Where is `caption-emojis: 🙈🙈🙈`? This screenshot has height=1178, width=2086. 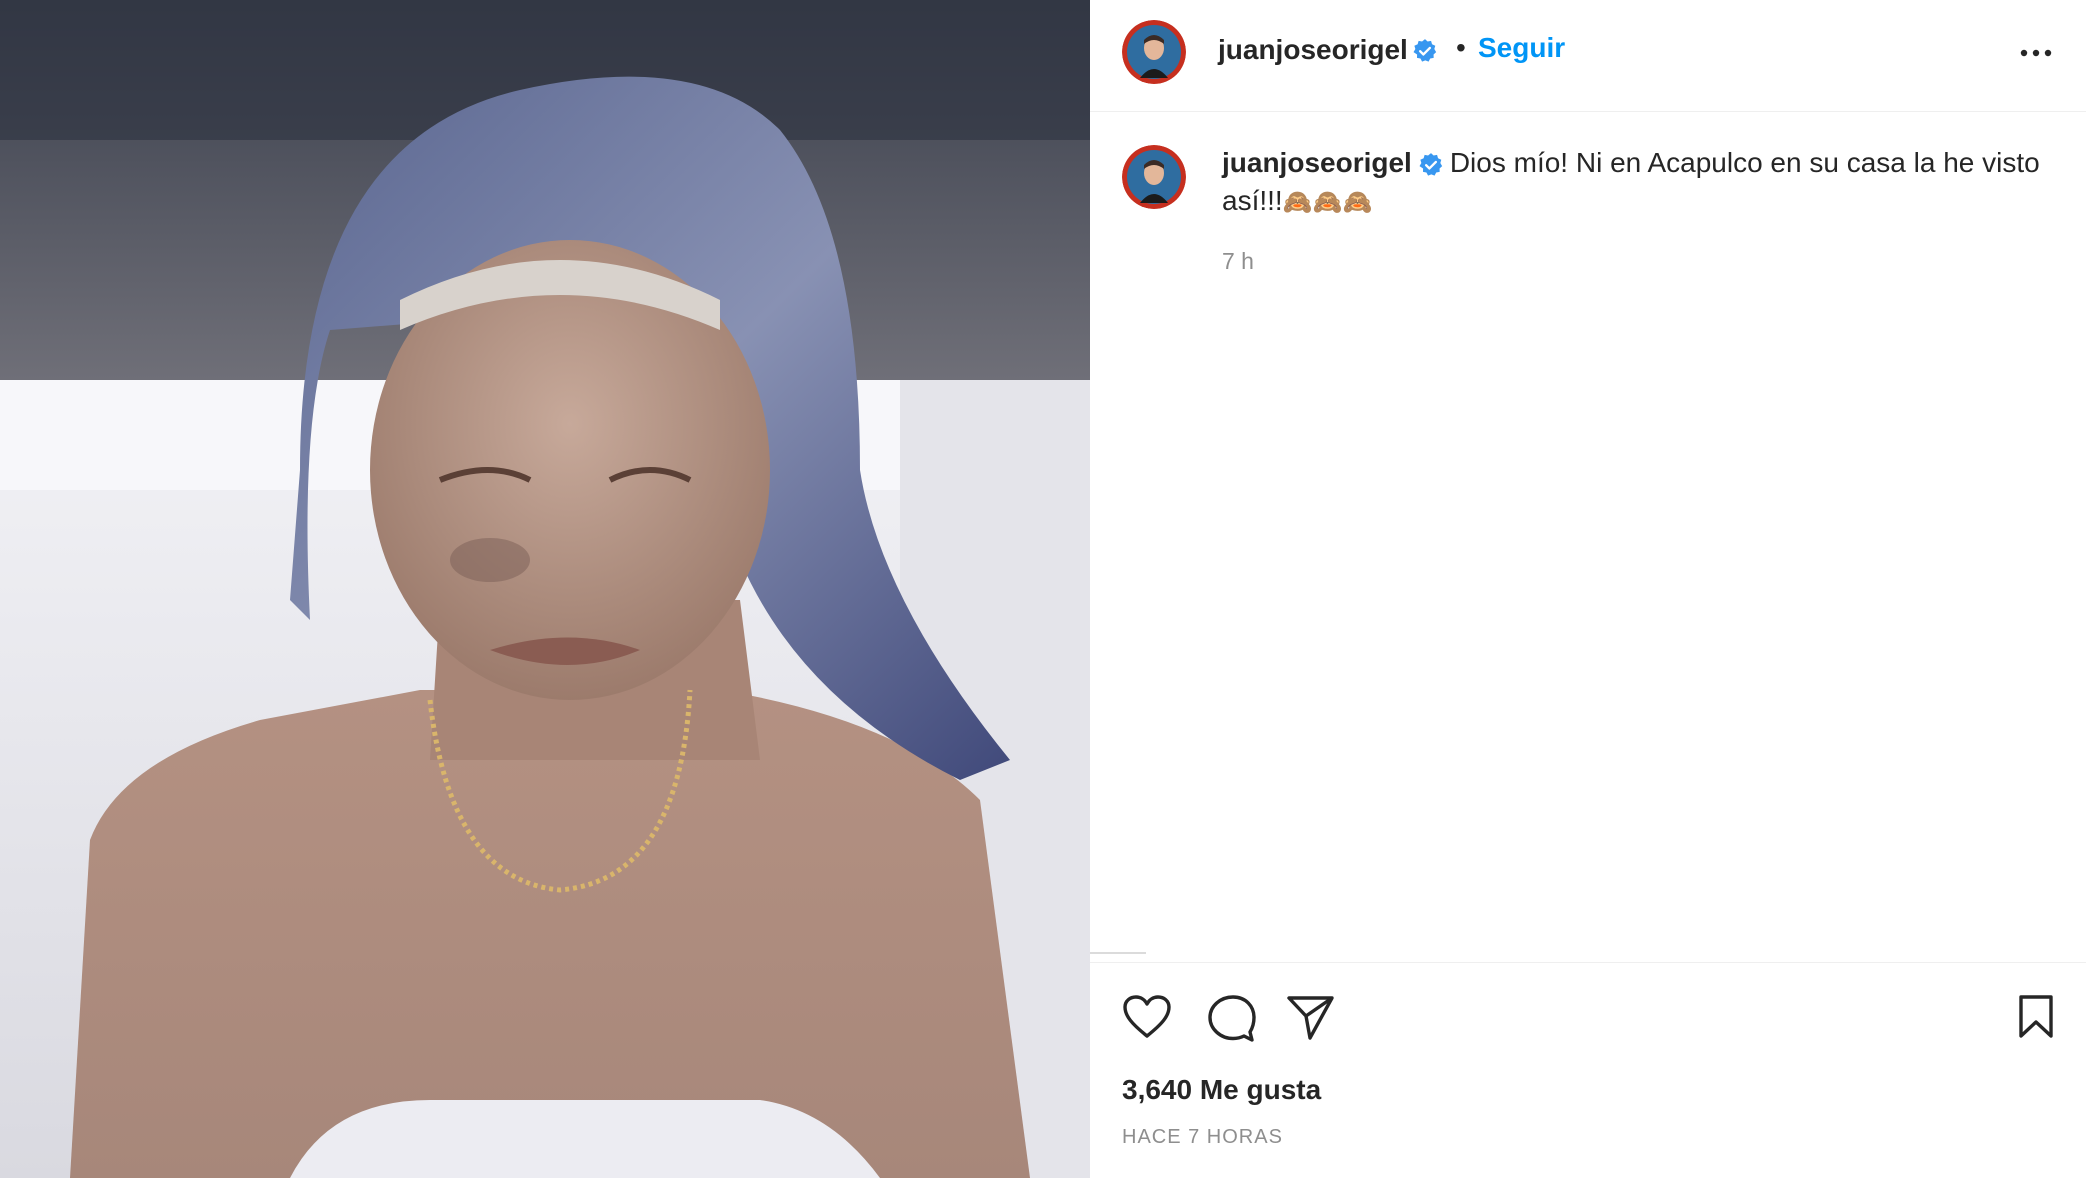 caption-emojis: 🙈🙈🙈 is located at coordinates (1327, 202).